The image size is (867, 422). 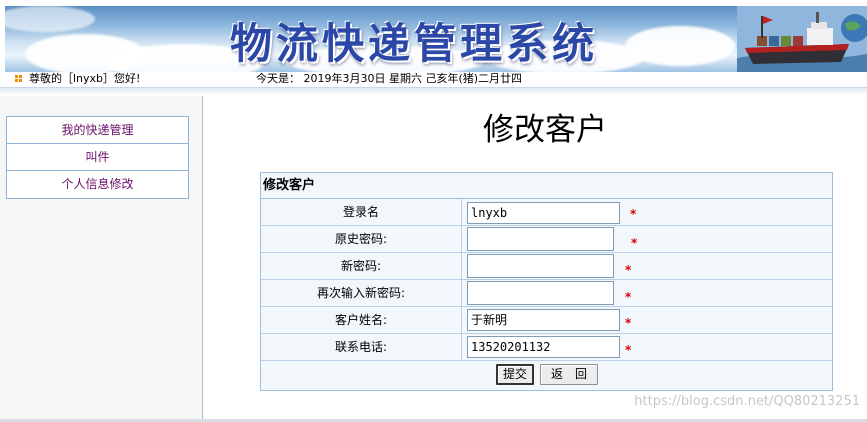 What do you see at coordinates (540, 293) in the screenshot?
I see `confirm-password-field` at bounding box center [540, 293].